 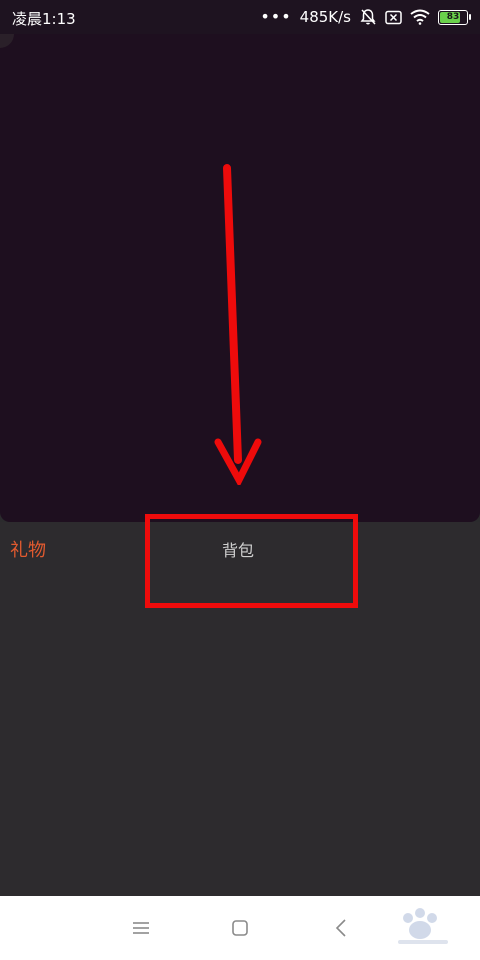 What do you see at coordinates (276, 16) in the screenshot?
I see `signal-dots: •••` at bounding box center [276, 16].